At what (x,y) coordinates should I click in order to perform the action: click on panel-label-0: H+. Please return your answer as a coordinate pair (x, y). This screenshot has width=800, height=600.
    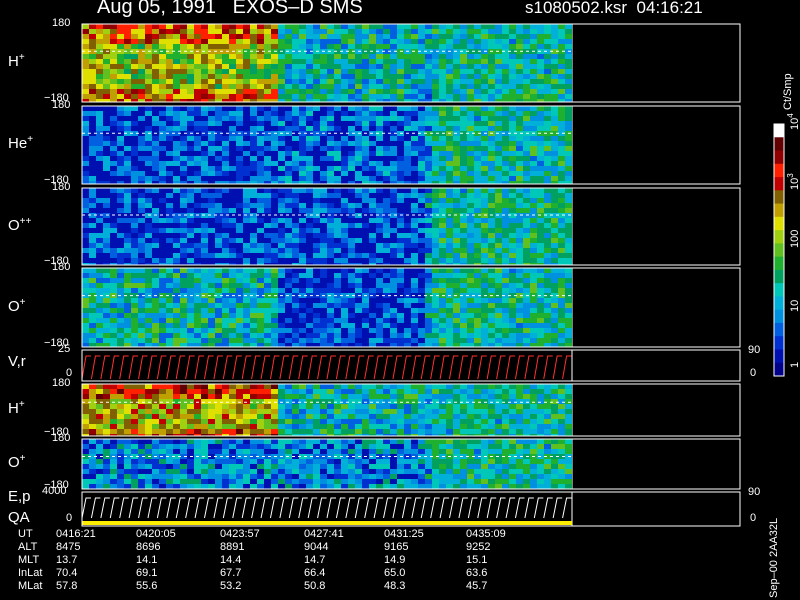
    Looking at the image, I should click on (16, 61).